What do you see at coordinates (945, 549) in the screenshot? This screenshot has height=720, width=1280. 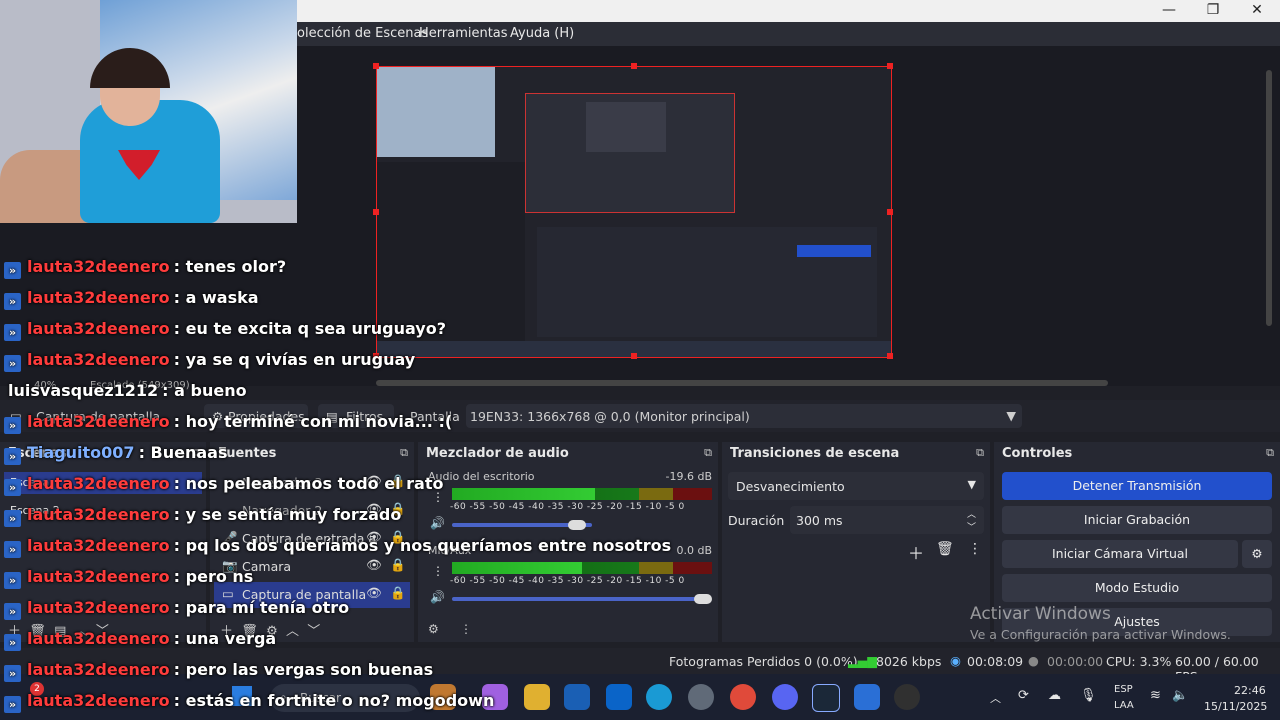 I see `trash-icon: 🗑` at bounding box center [945, 549].